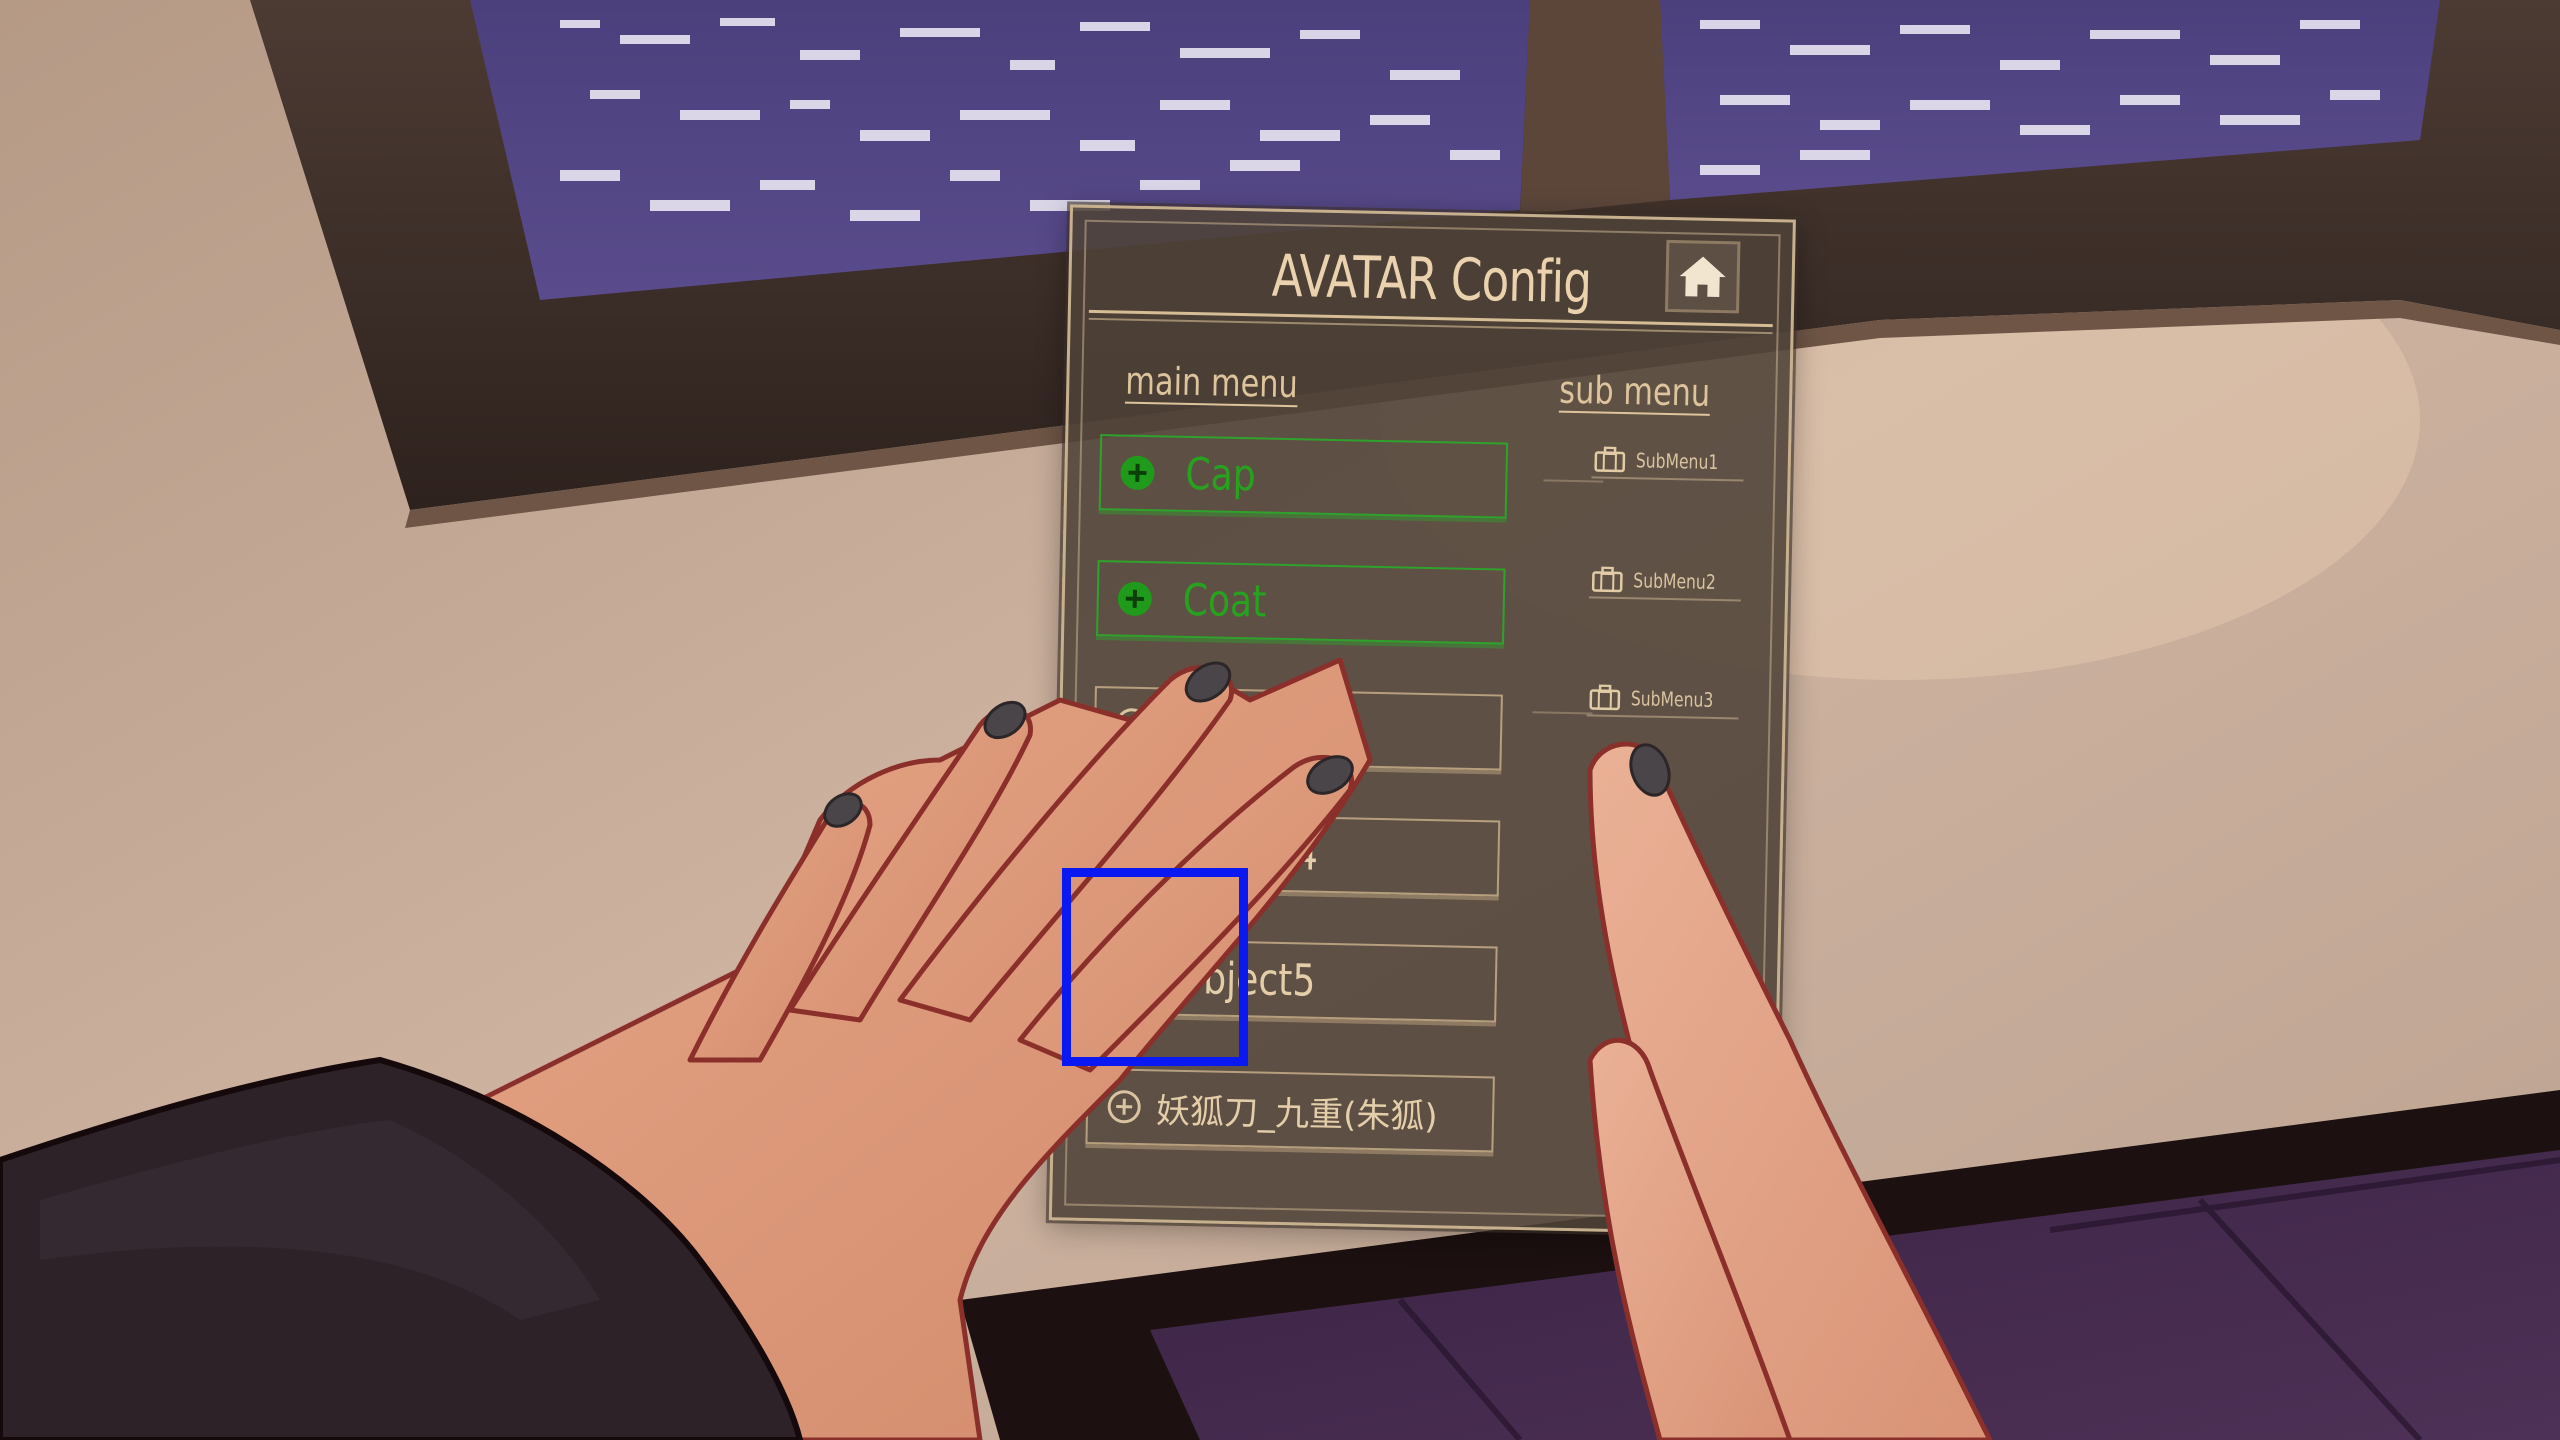 The height and width of the screenshot is (1440, 2560). I want to click on main-menu-item-object3: Object3, so click(1298, 728).